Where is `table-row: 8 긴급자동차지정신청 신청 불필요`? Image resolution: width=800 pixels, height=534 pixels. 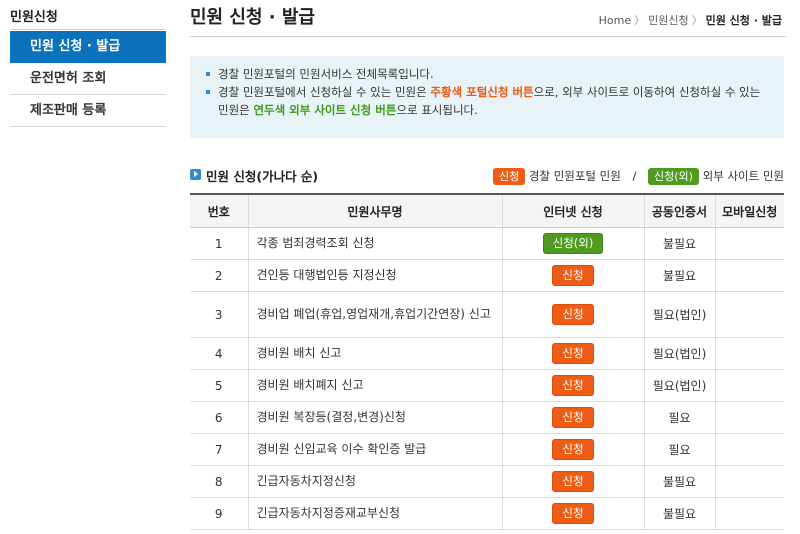
table-row: 8 긴급자동차지정신청 신청 불필요 is located at coordinates (487, 481).